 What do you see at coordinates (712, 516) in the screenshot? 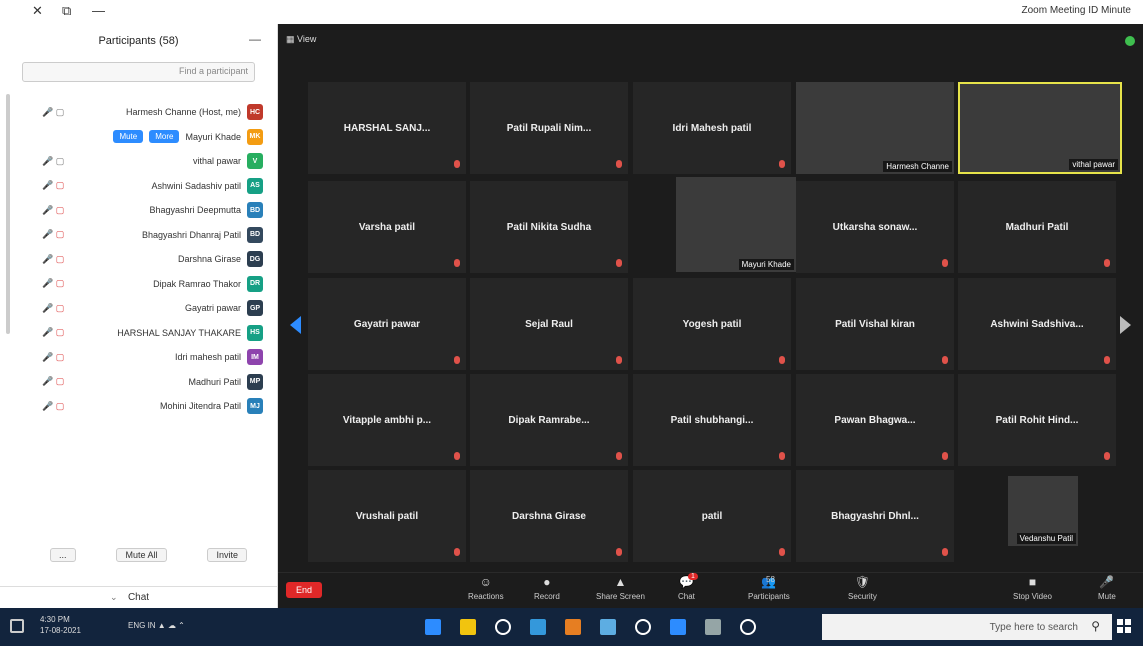
I see `participant-name-tile: patil` at bounding box center [712, 516].